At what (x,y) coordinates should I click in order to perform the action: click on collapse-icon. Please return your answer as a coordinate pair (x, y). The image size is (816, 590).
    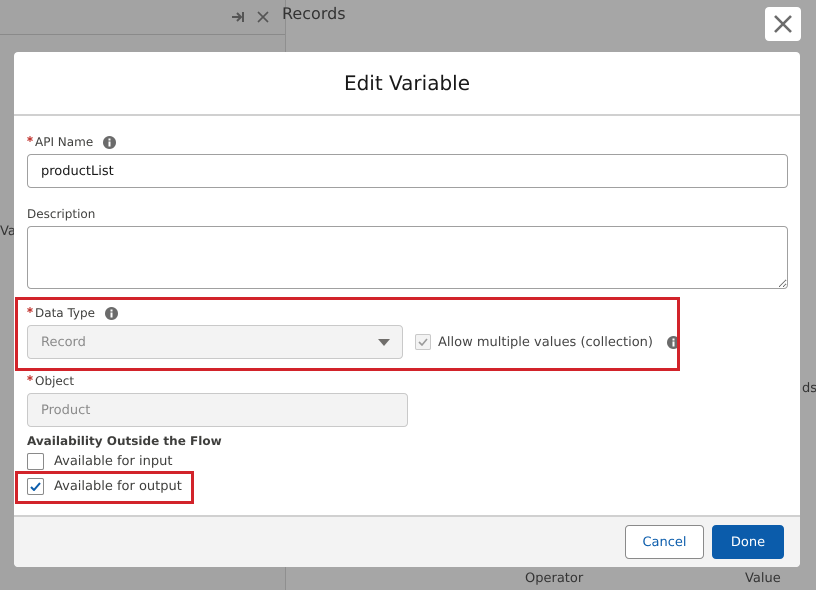
    Looking at the image, I should click on (238, 17).